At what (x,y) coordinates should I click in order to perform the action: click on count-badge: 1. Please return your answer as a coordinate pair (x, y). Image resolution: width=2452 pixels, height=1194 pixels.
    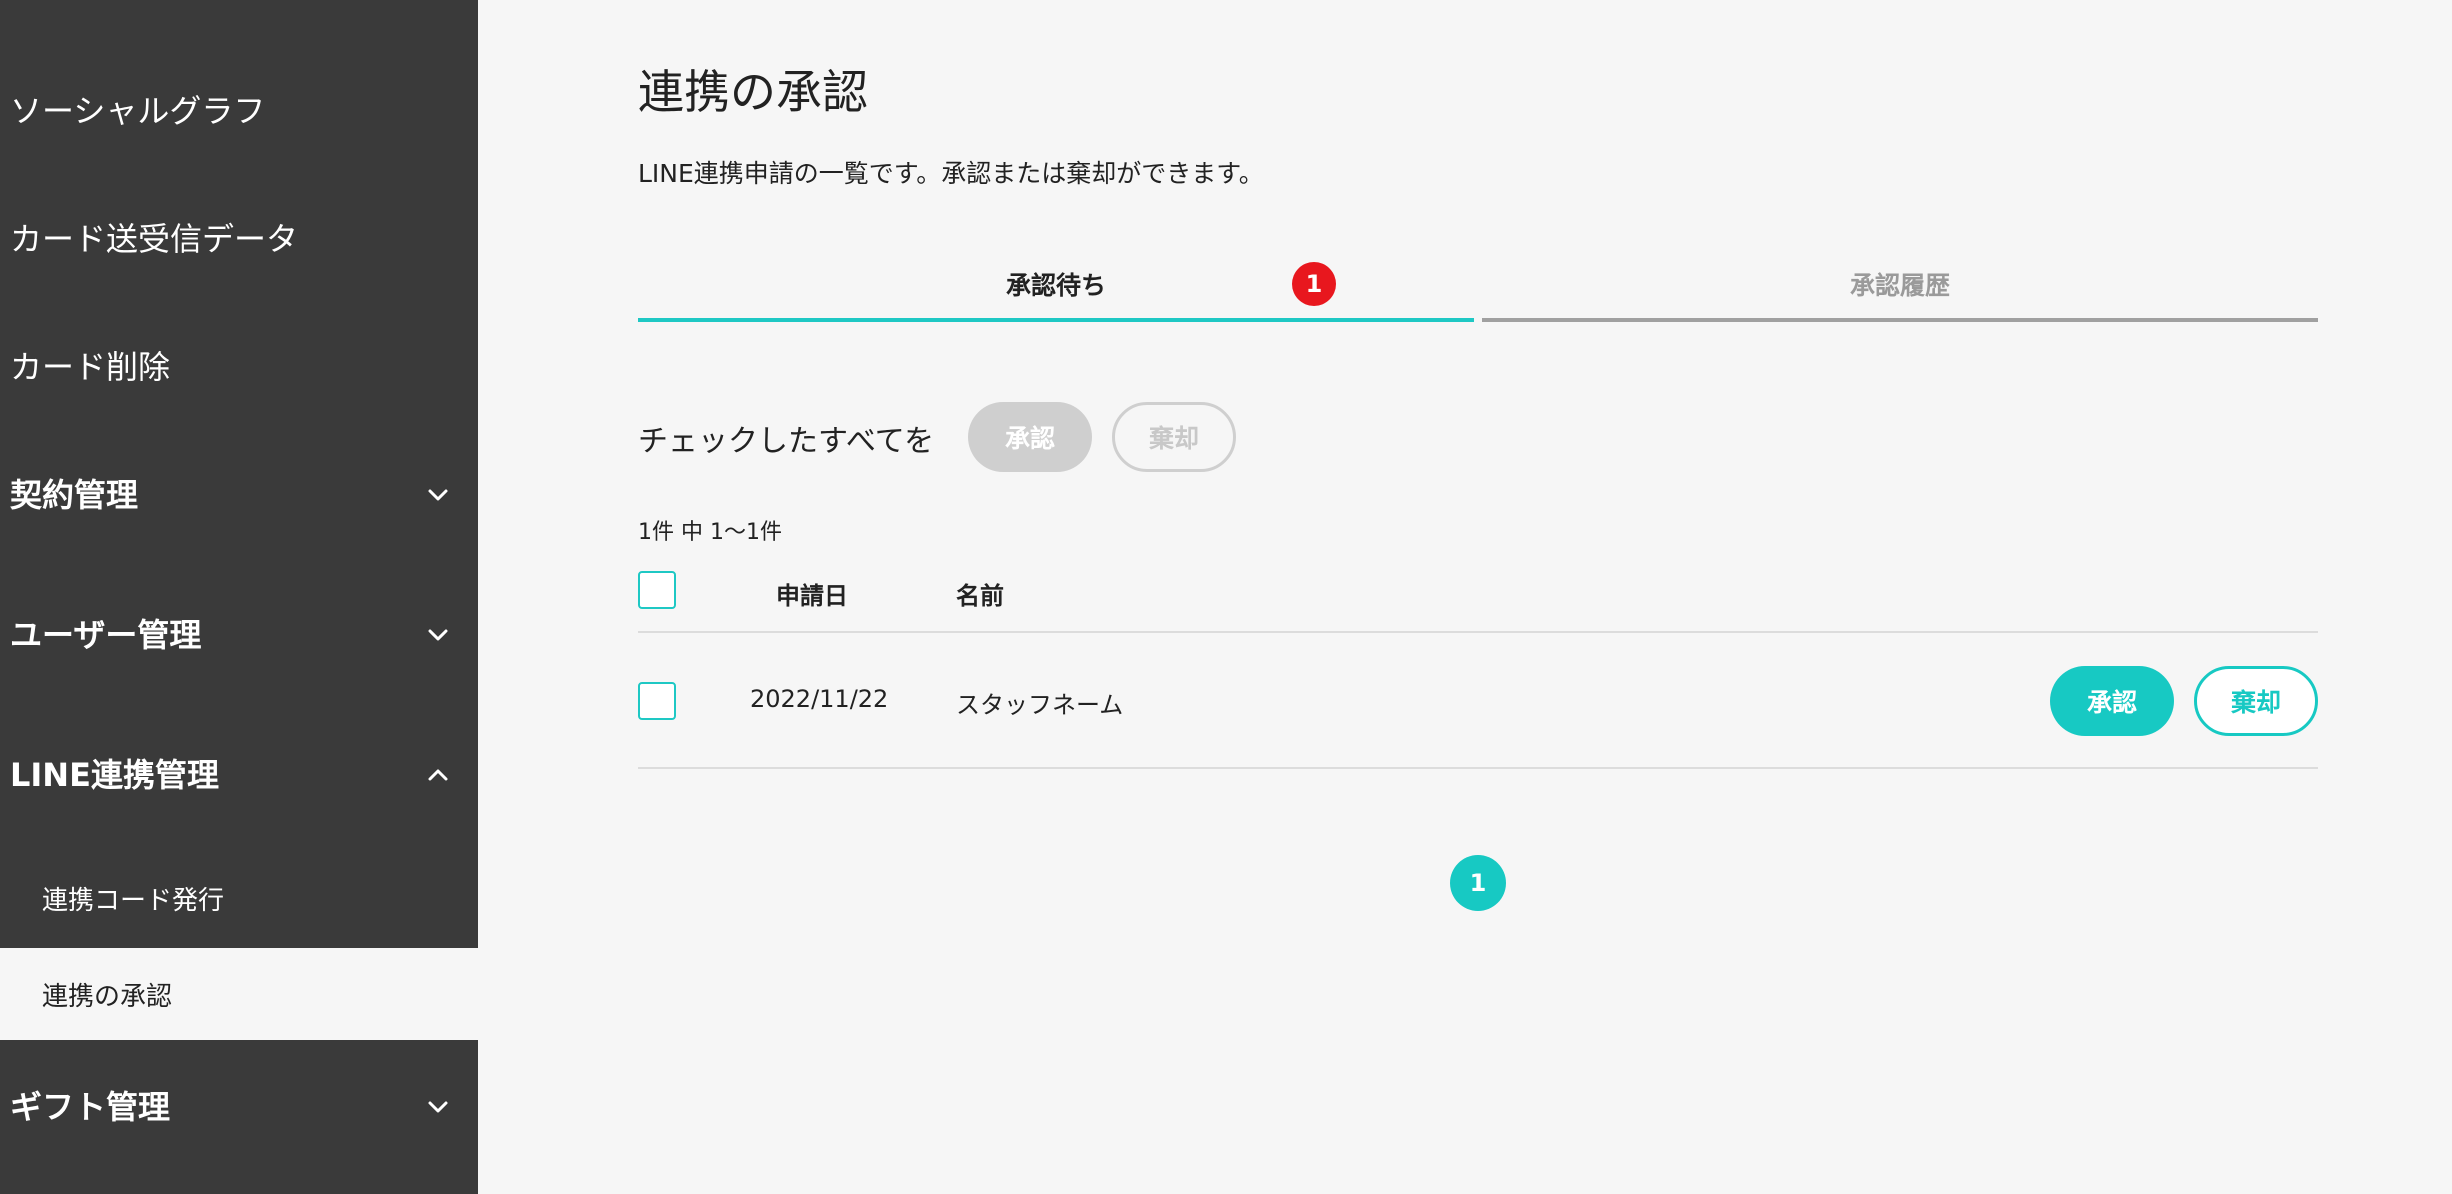
    Looking at the image, I should click on (1314, 284).